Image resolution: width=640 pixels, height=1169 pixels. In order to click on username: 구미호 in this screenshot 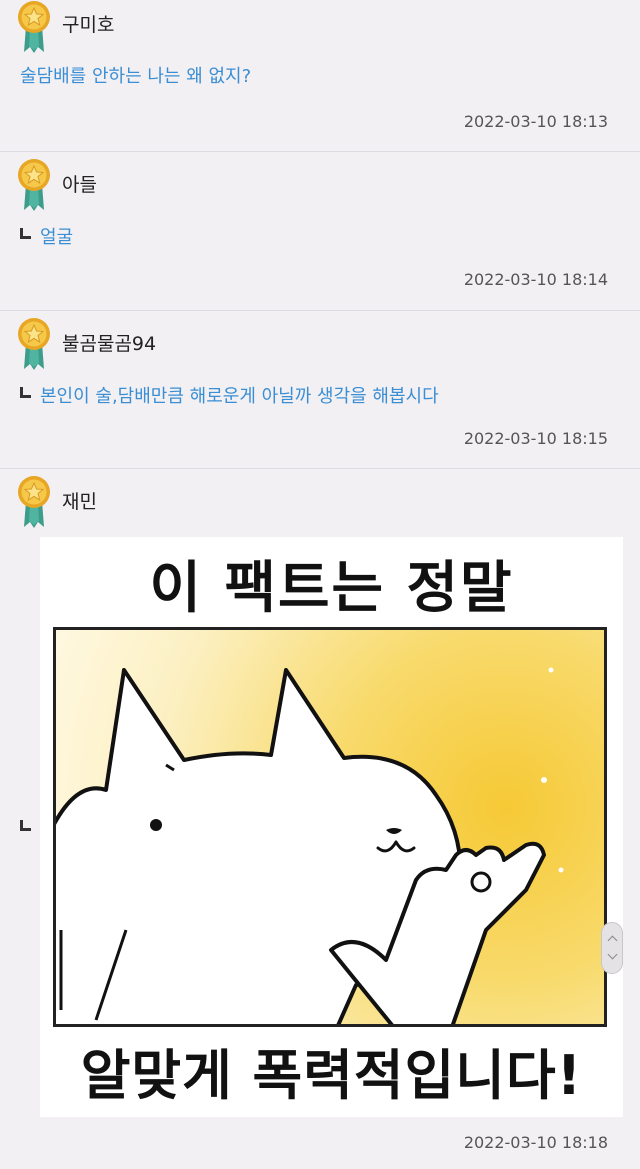, I will do `click(88, 23)`.